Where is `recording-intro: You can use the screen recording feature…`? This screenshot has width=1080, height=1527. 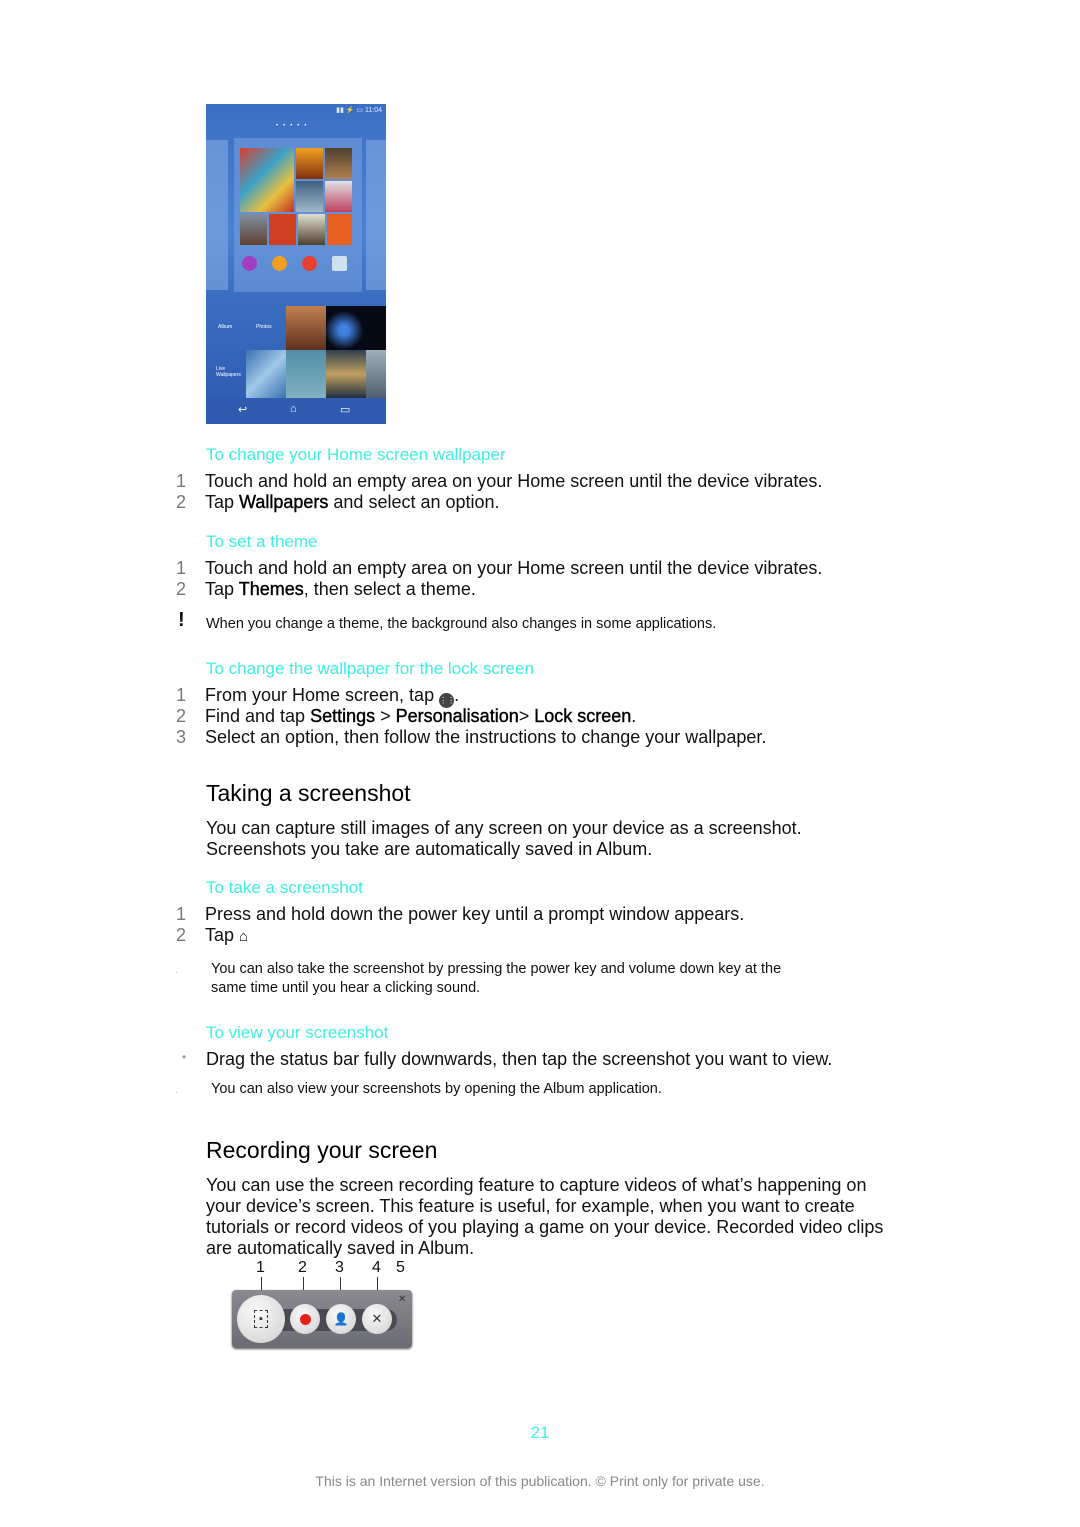
recording-intro: You can use the screen recording feature… is located at coordinates (556, 1217).